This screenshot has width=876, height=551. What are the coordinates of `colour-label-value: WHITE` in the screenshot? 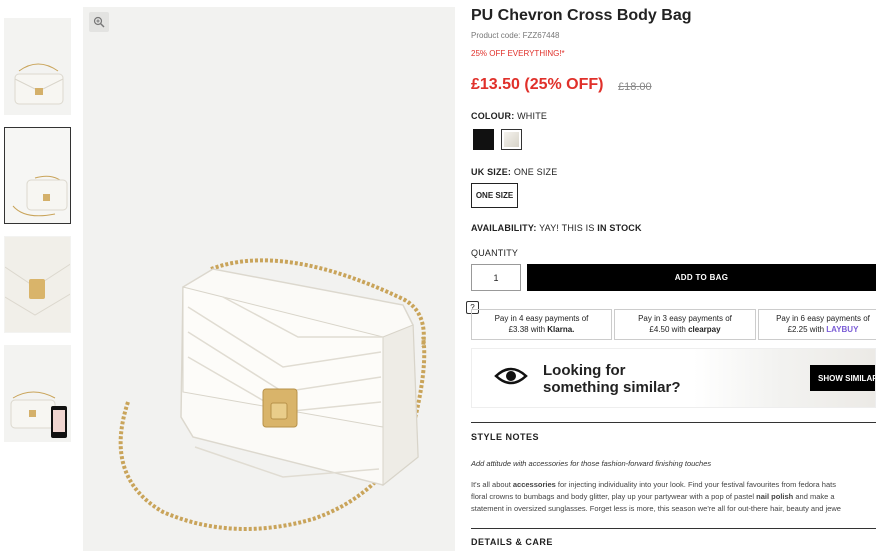 It's located at (532, 116).